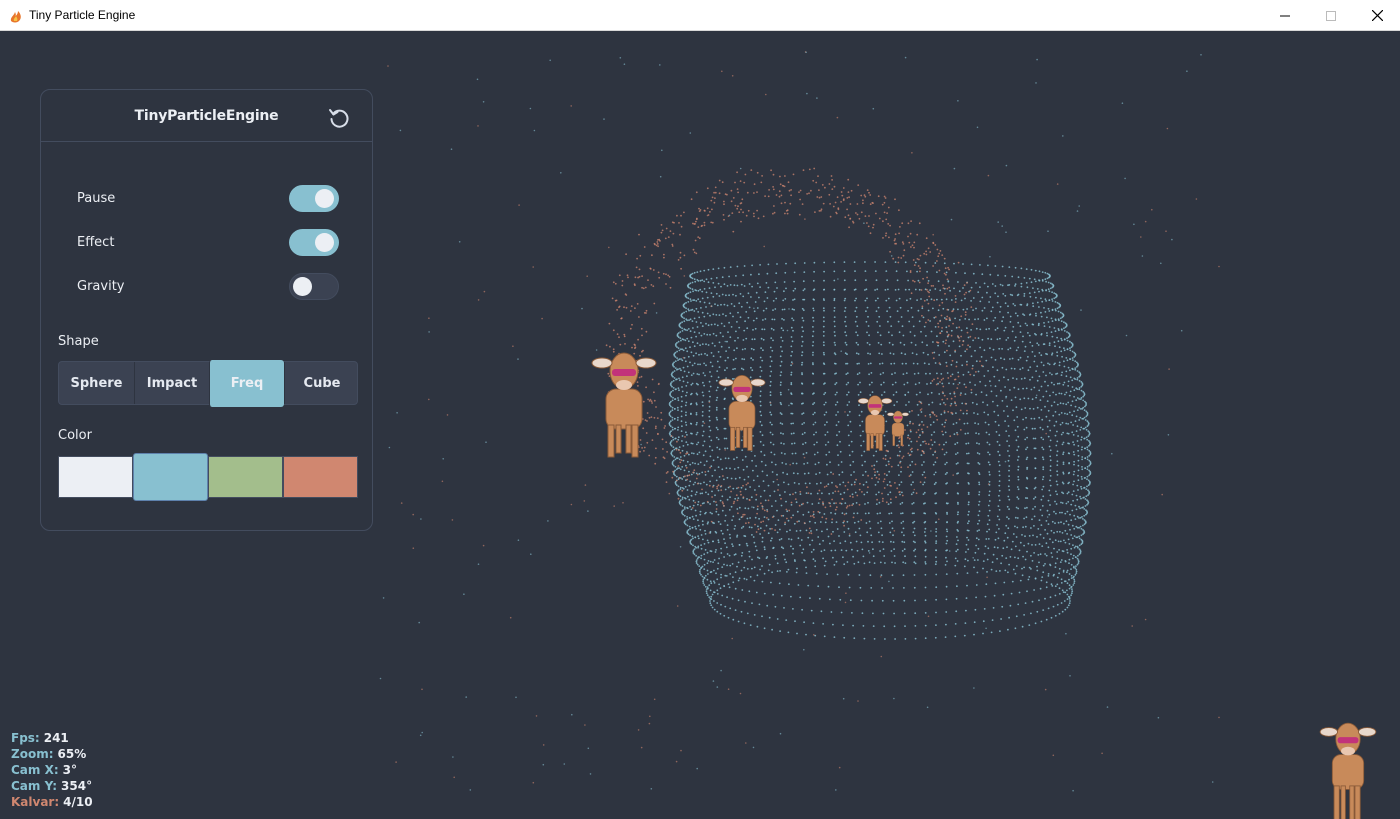 Image resolution: width=1400 pixels, height=819 pixels. What do you see at coordinates (171, 383) in the screenshot?
I see `shape-button-impact: Impact` at bounding box center [171, 383].